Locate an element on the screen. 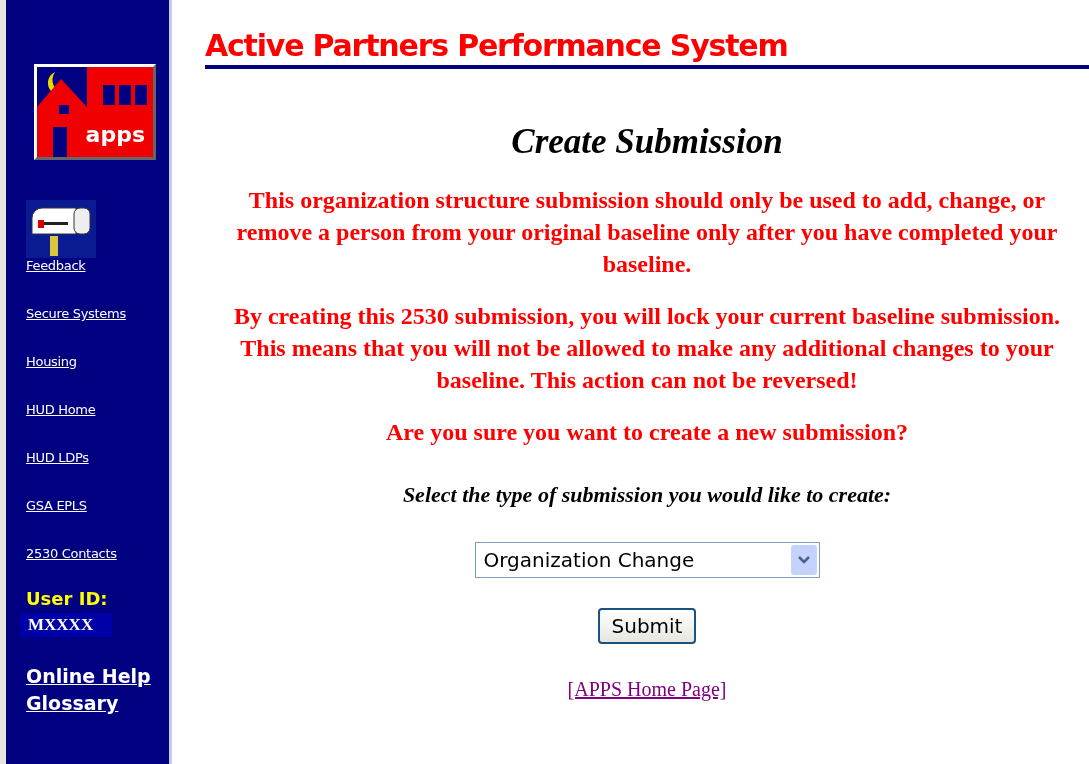 The image size is (1089, 764). sidebar-link: Housing is located at coordinates (51, 361).